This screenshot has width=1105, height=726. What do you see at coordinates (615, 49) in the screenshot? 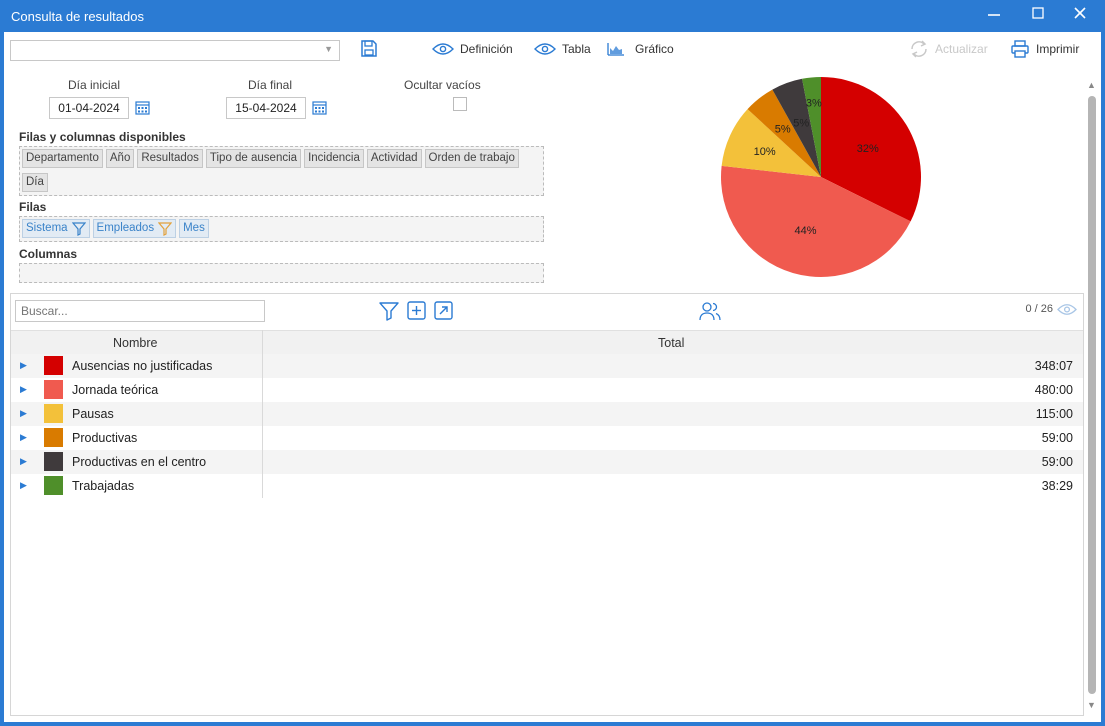
I see `chart-icon` at bounding box center [615, 49].